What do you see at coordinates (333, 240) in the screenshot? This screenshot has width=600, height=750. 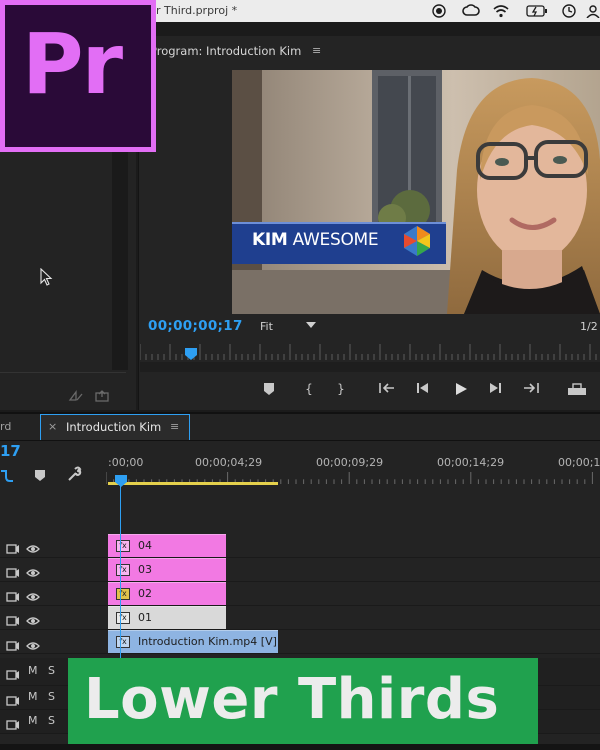 I see `lower-third-rest: AWESOME` at bounding box center [333, 240].